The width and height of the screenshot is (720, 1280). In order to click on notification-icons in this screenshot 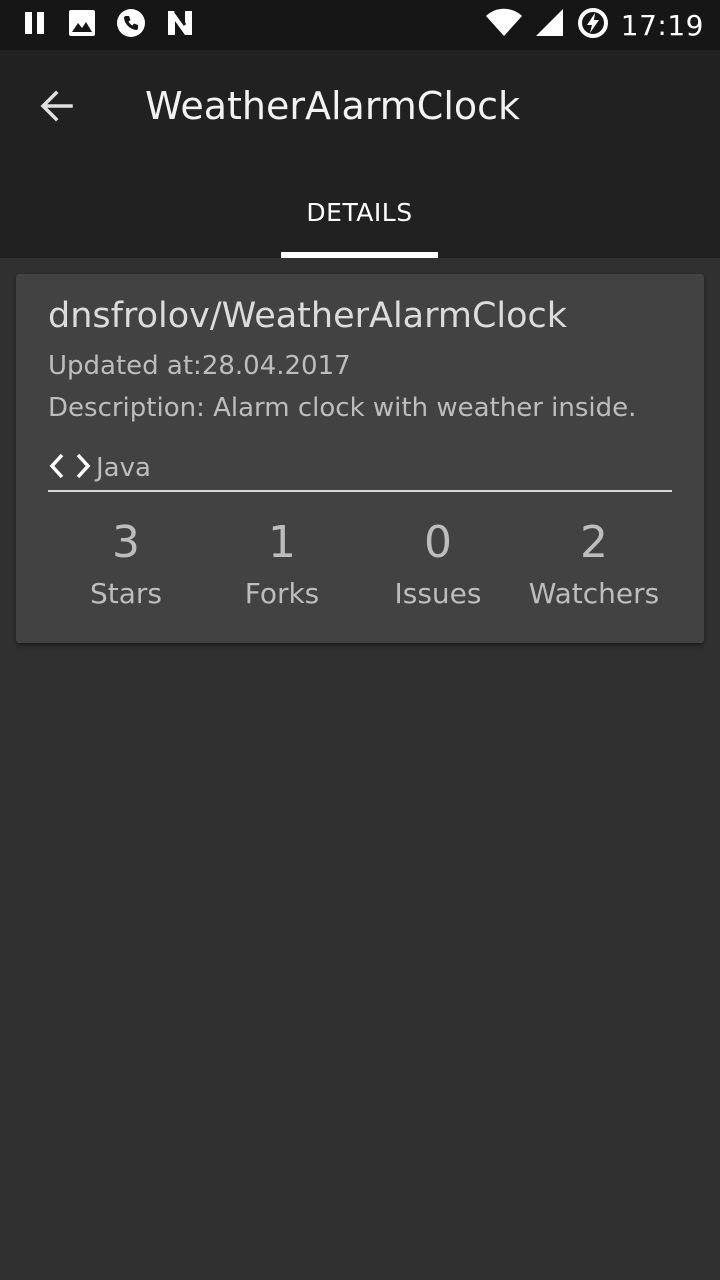, I will do `click(108, 25)`.